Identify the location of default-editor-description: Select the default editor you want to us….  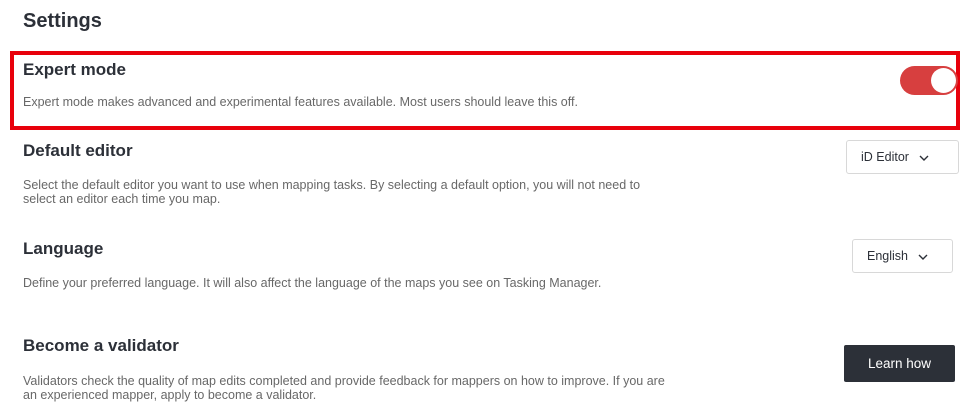
(332, 192).